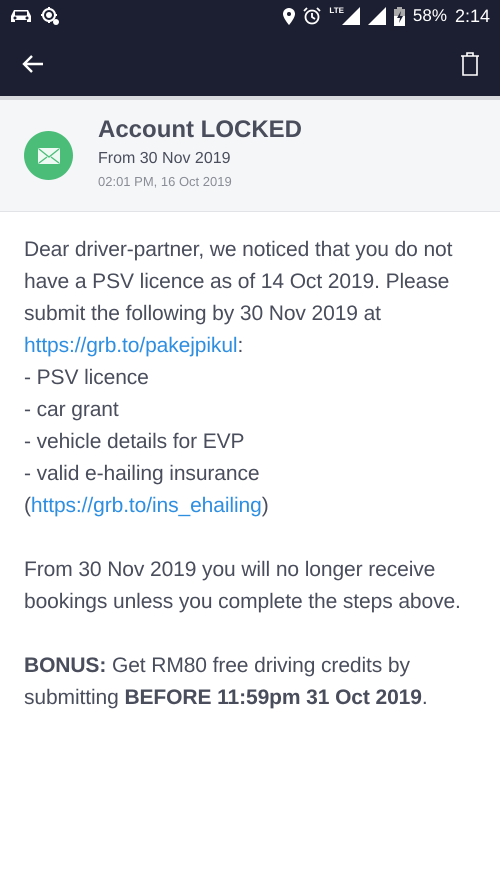 The width and height of the screenshot is (500, 889). What do you see at coordinates (312, 16) in the screenshot?
I see `alarm-icon` at bounding box center [312, 16].